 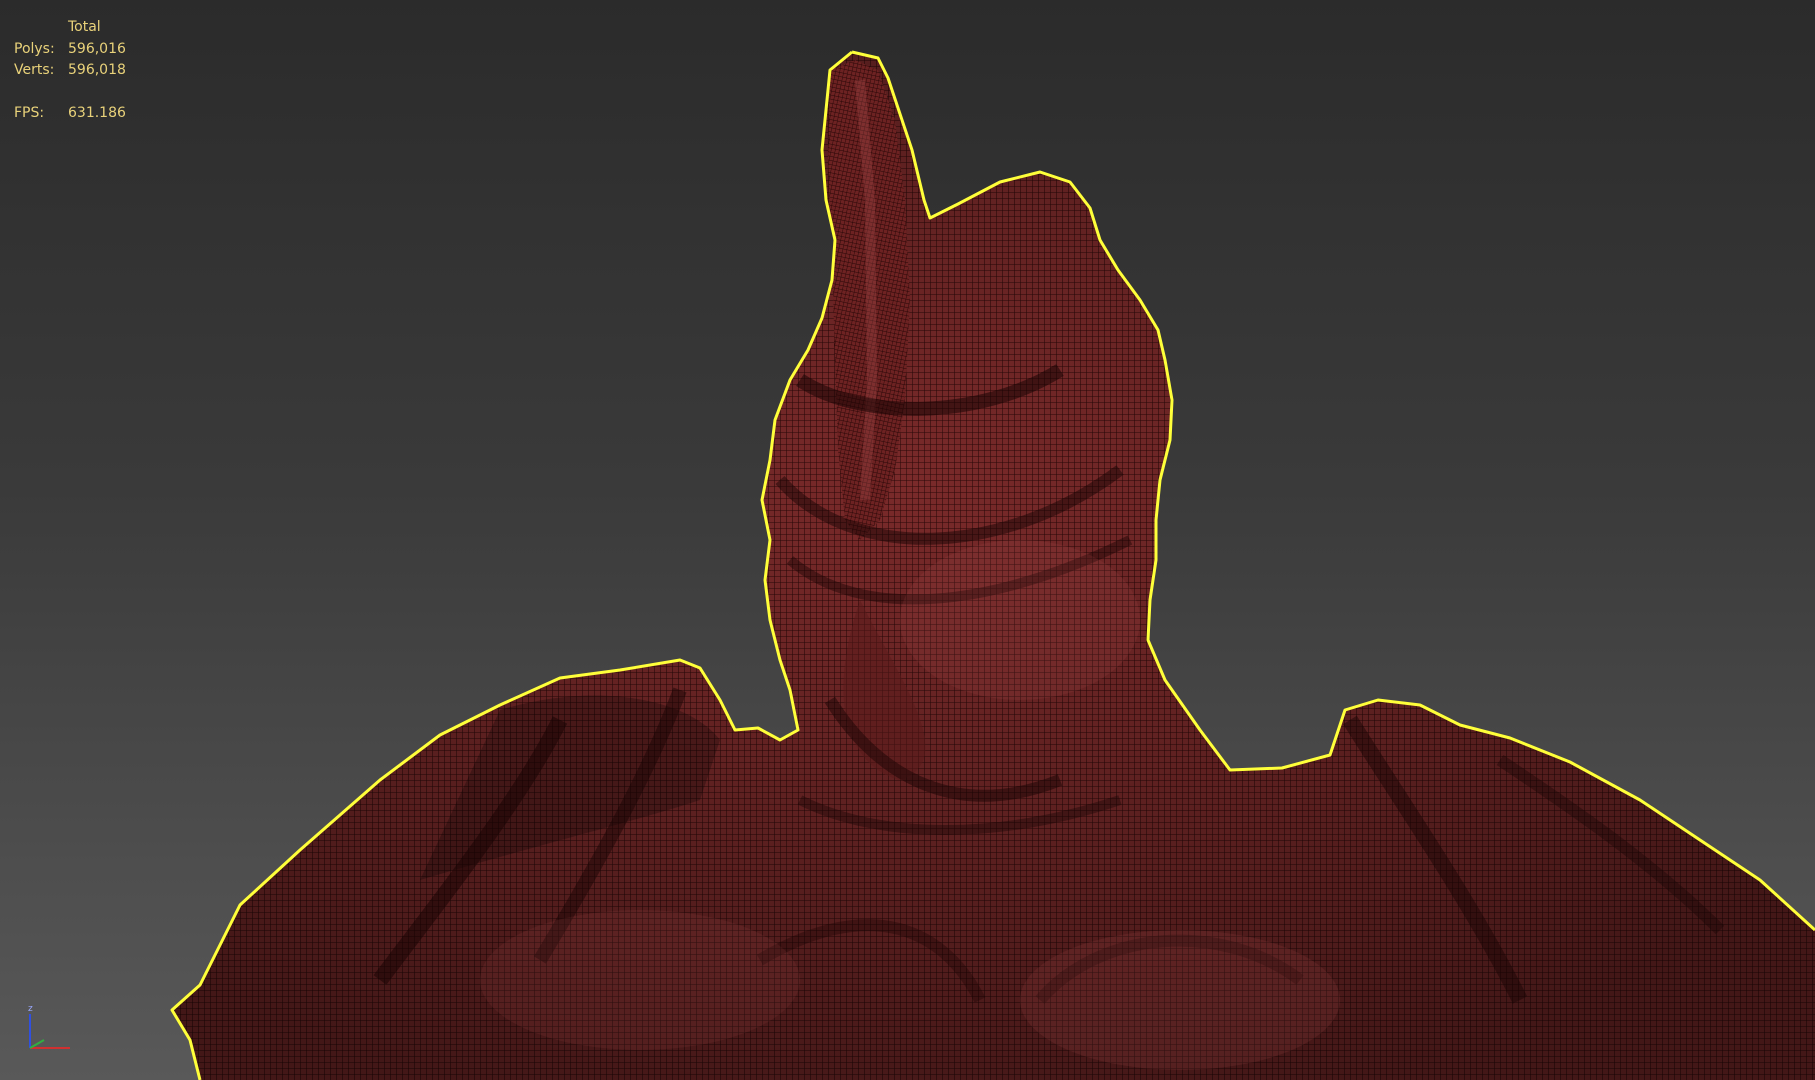 I want to click on stats-header: Total, so click(x=84, y=27).